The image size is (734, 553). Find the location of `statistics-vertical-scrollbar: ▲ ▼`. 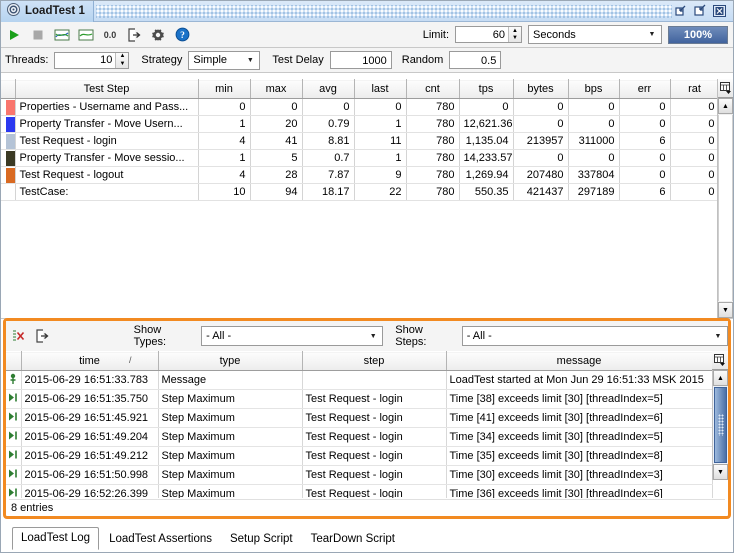

statistics-vertical-scrollbar: ▲ ▼ is located at coordinates (725, 198).